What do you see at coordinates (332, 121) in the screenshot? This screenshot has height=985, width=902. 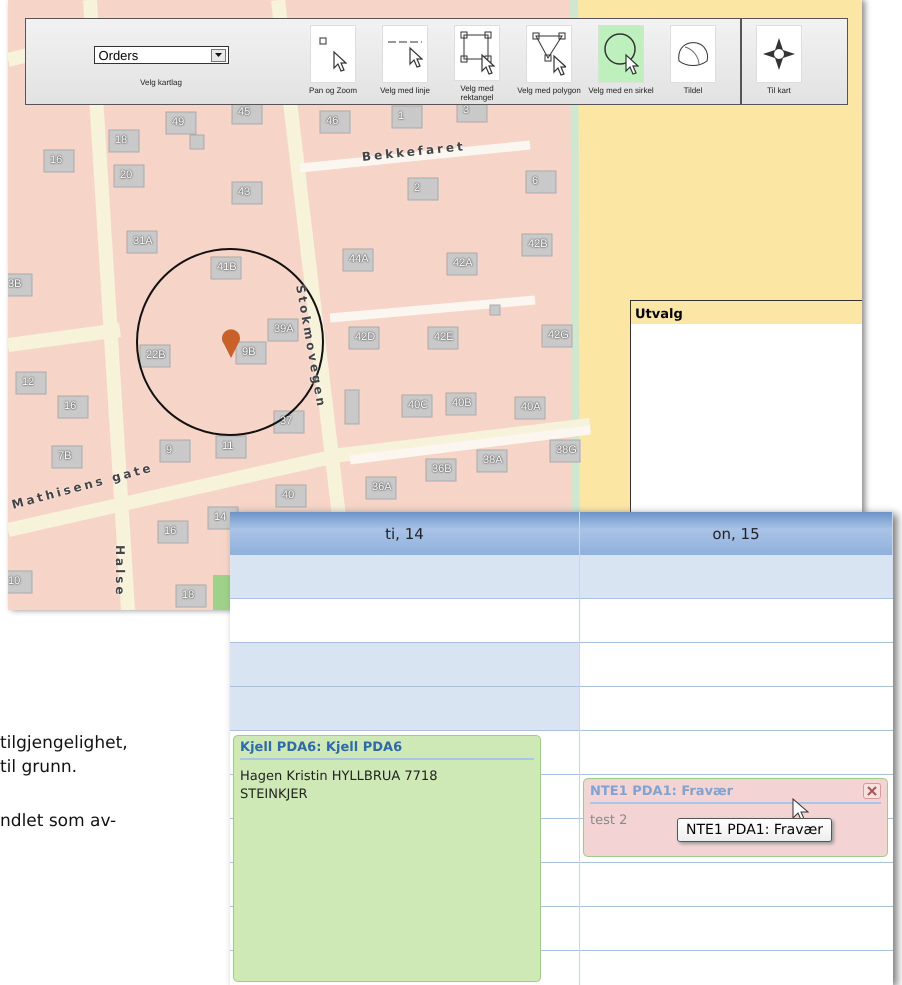 I see `house-number: 46` at bounding box center [332, 121].